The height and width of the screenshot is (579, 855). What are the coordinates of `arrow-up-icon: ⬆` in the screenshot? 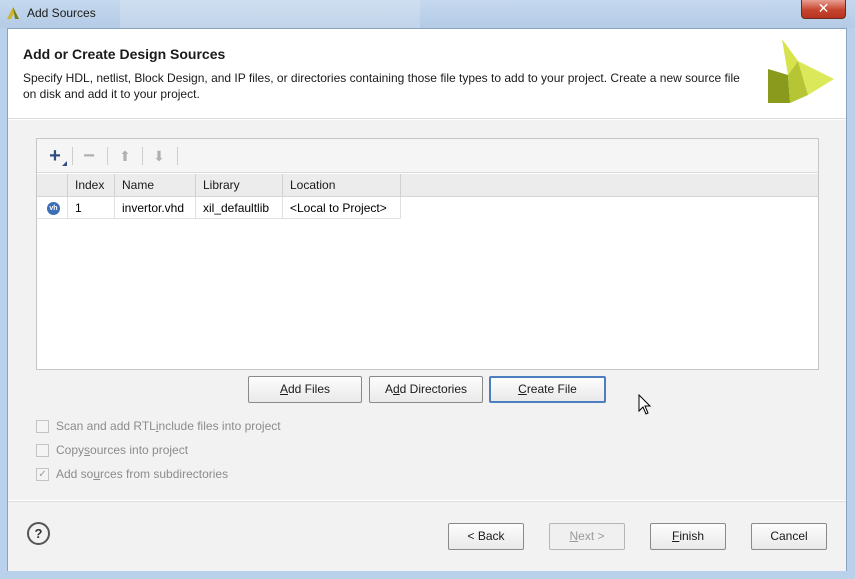 It's located at (125, 155).